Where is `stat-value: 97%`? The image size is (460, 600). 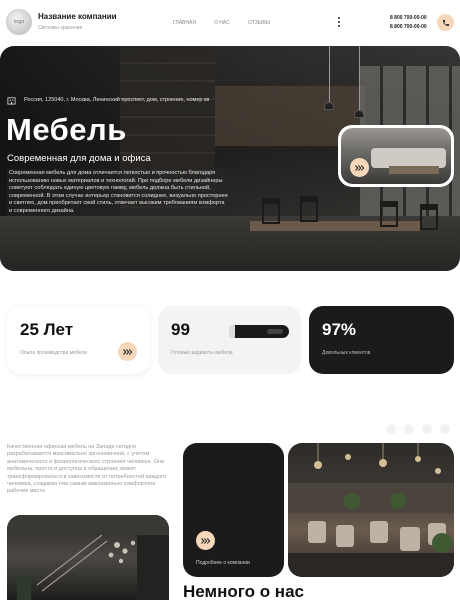 stat-value: 97% is located at coordinates (339, 329).